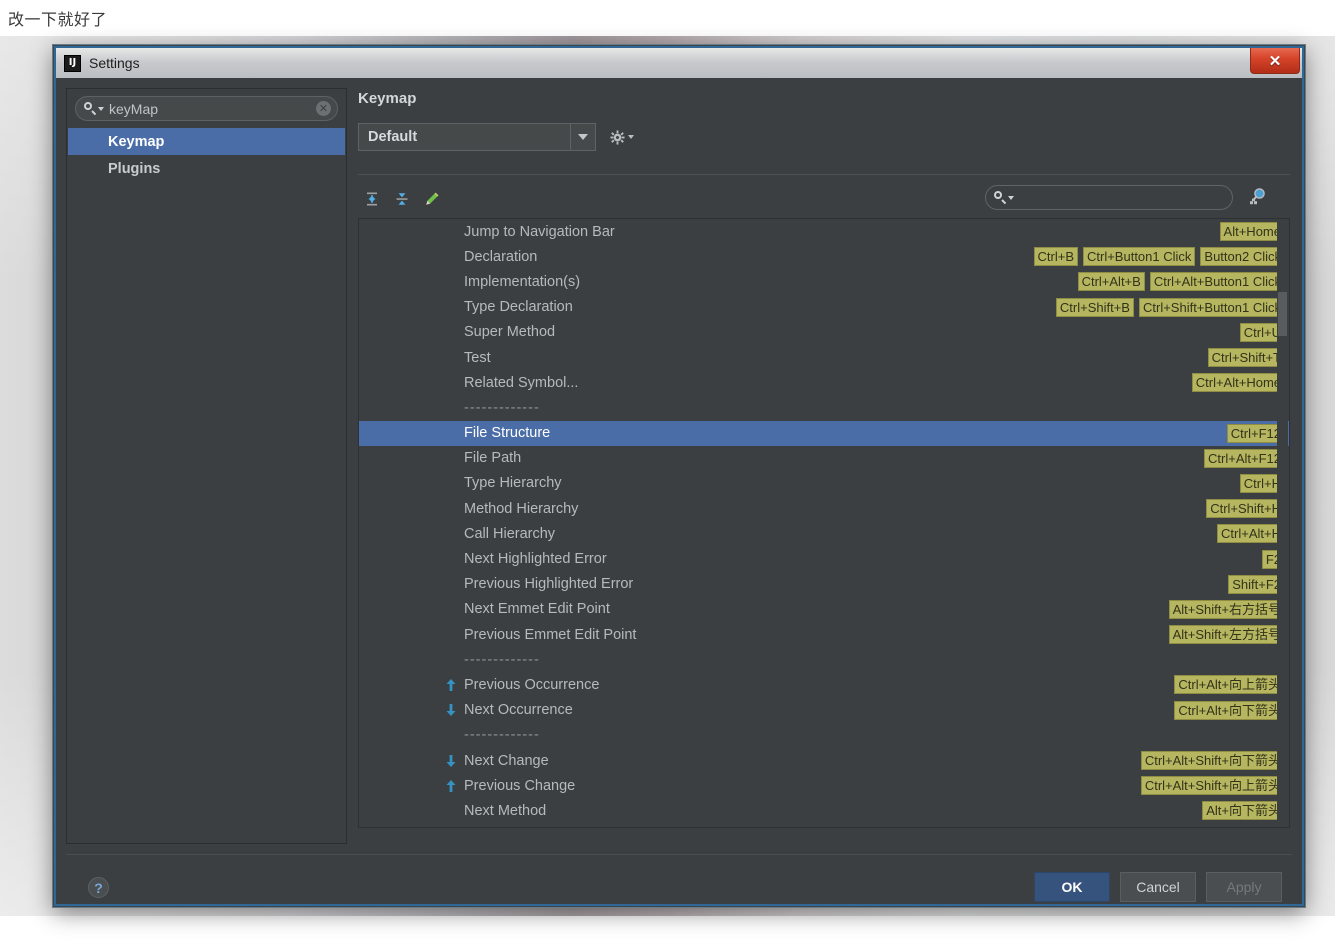 This screenshot has width=1335, height=939. I want to click on action-label: Type Declaration, so click(518, 307).